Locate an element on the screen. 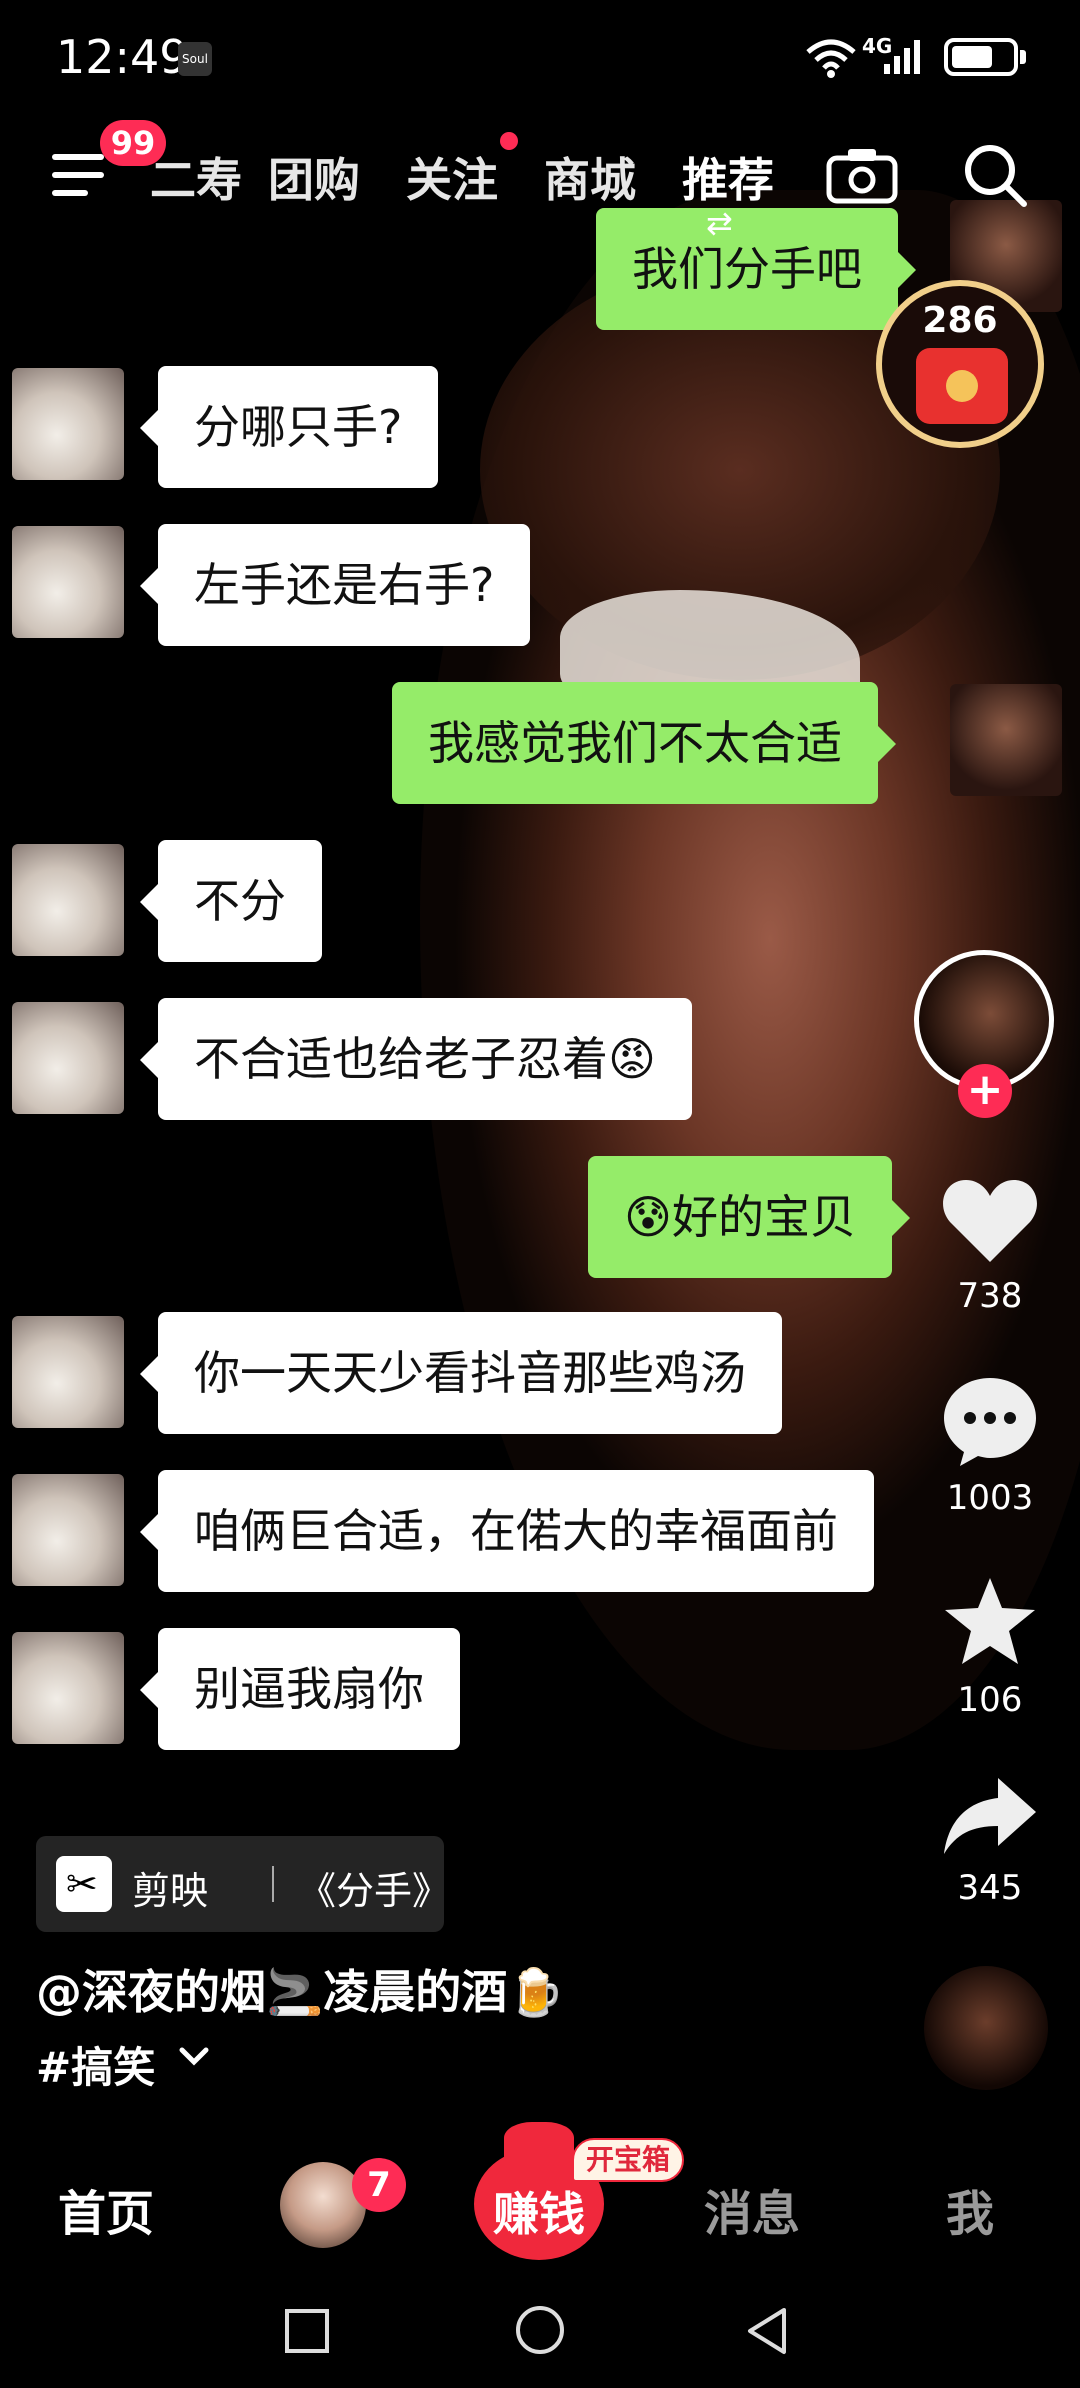 Image resolution: width=1080 pixels, height=2388 pixels. capcut-template-title: 《分手》 is located at coordinates (374, 1891).